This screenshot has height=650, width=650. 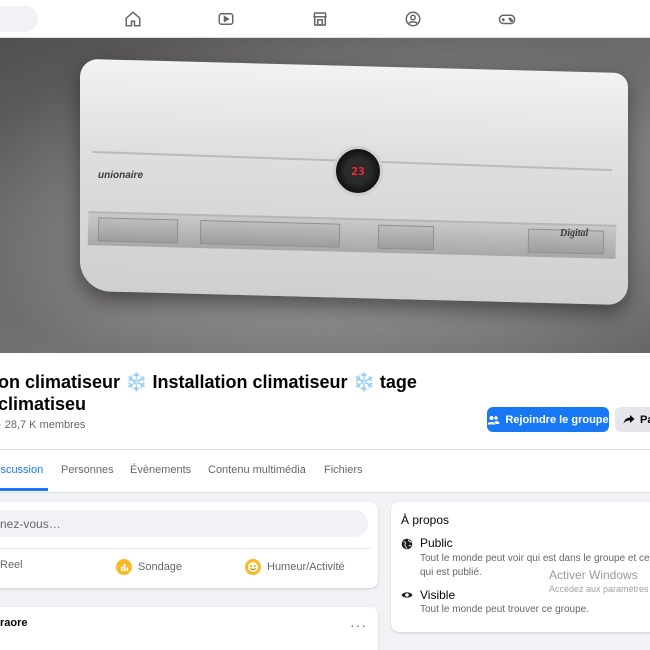 I want to click on post-composer: nez-vous… Reel Sondage Humeur/Activité, so click(x=189, y=545).